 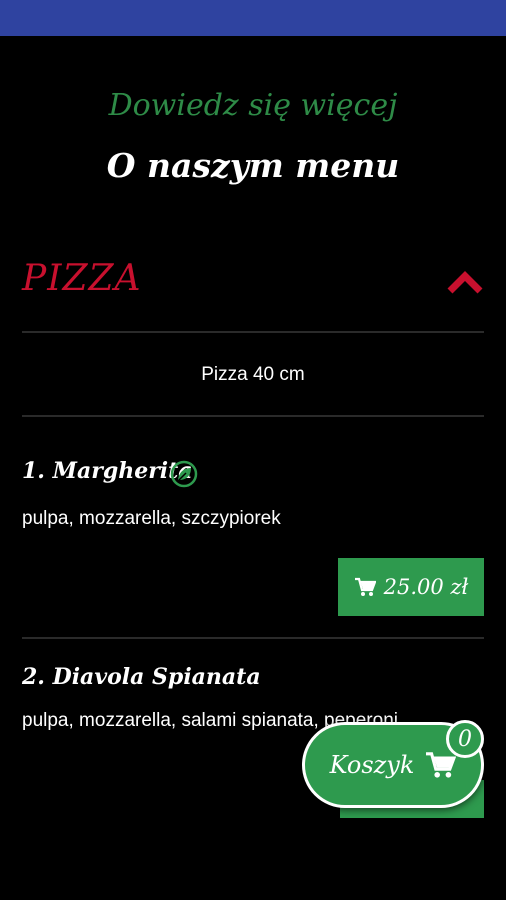 What do you see at coordinates (151, 518) in the screenshot?
I see `menu-item-description: pulpa, mozzarella, szczypiorek` at bounding box center [151, 518].